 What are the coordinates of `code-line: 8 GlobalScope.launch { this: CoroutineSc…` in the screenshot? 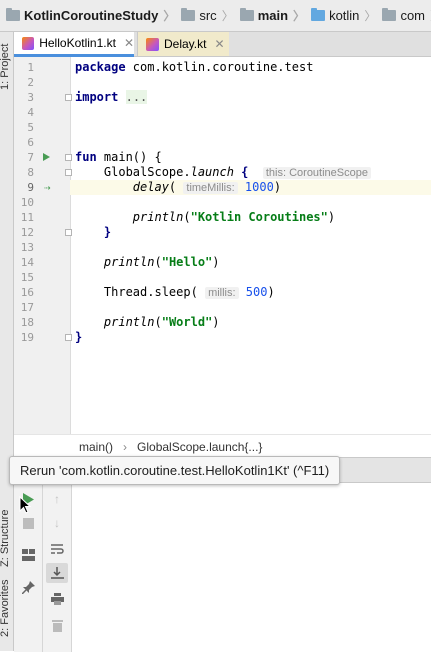 It's located at (222, 172).